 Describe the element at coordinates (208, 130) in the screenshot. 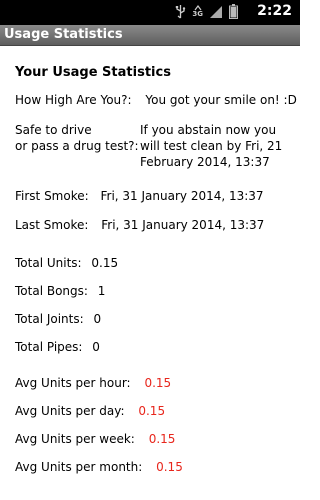

I see `safe-to-drive-value-line1: If you abstain now you` at that location.